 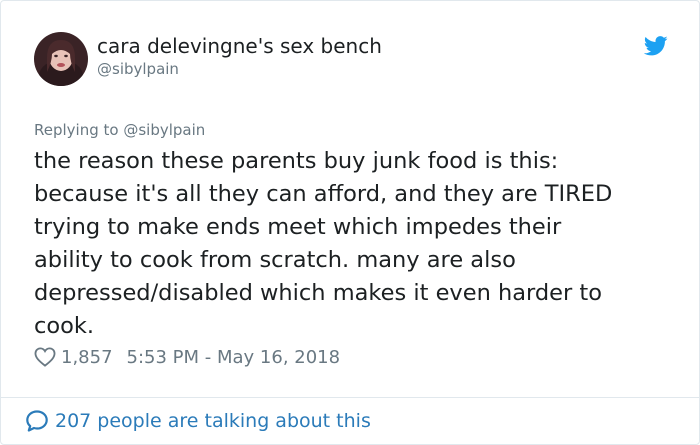 What do you see at coordinates (239, 46) in the screenshot?
I see `display-name: cara delevingne's sex bench` at bounding box center [239, 46].